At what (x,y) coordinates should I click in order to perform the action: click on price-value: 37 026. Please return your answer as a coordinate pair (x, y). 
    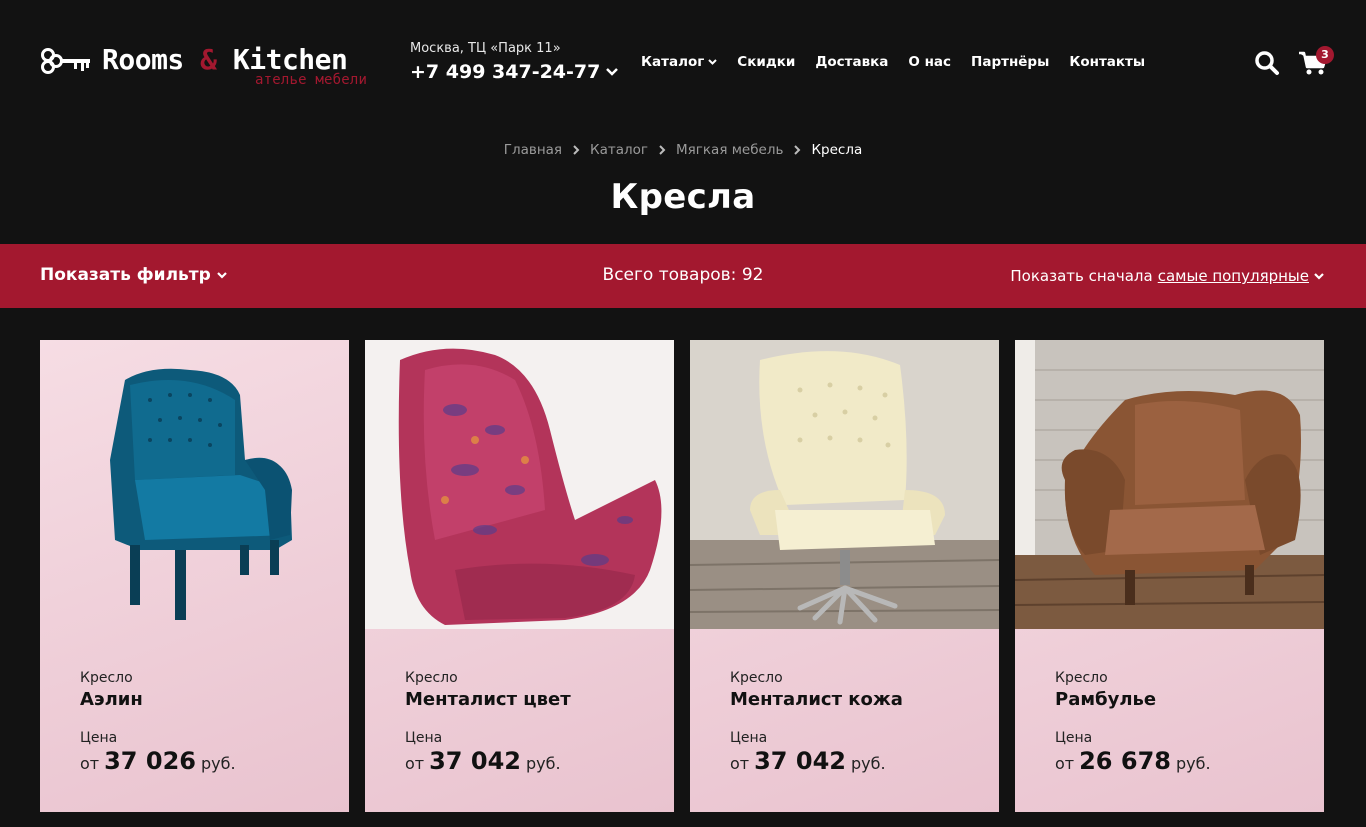
    Looking at the image, I should click on (150, 761).